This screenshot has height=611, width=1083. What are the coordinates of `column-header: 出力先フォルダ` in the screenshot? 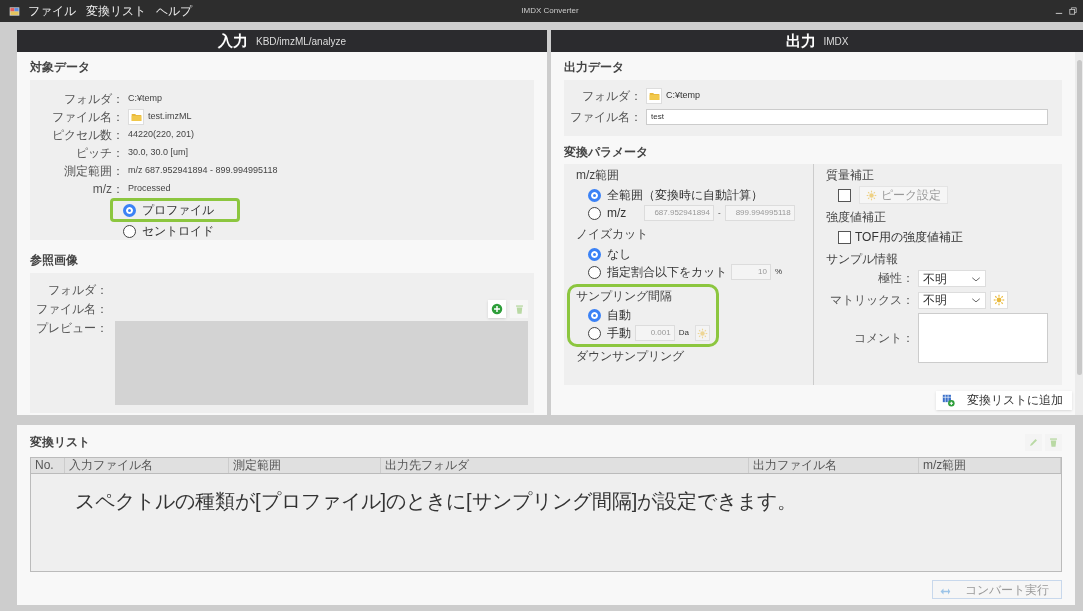 It's located at (565, 465).